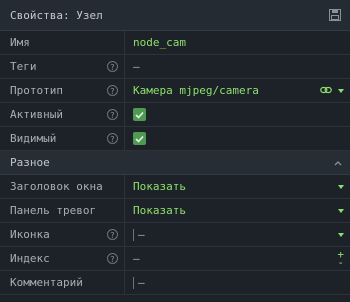 The image size is (350, 302). I want to click on row-label: Заголовок окна, so click(62, 186).